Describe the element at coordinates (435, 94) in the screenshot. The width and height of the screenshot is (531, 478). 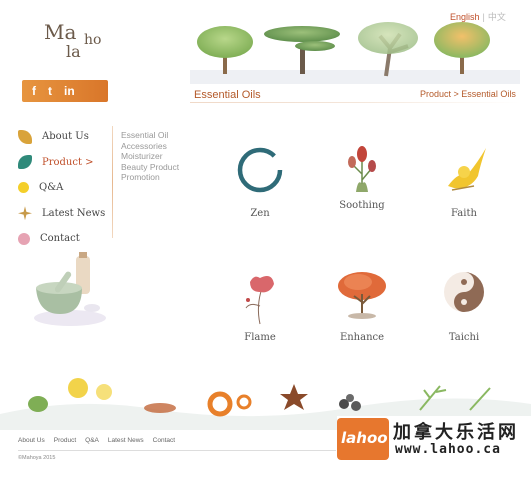
I see `breadcrumb-product: Product` at that location.